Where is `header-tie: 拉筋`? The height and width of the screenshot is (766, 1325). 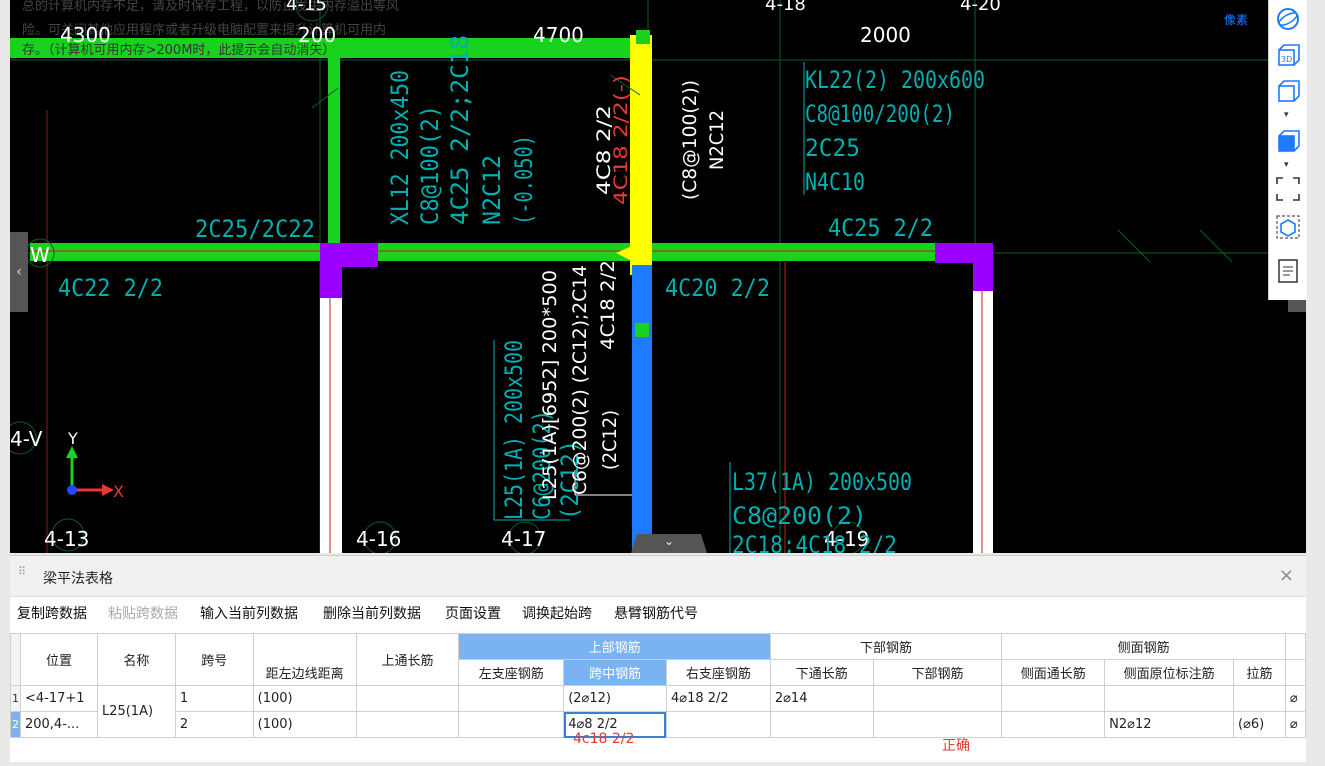
header-tie: 拉筋 is located at coordinates (1259, 672).